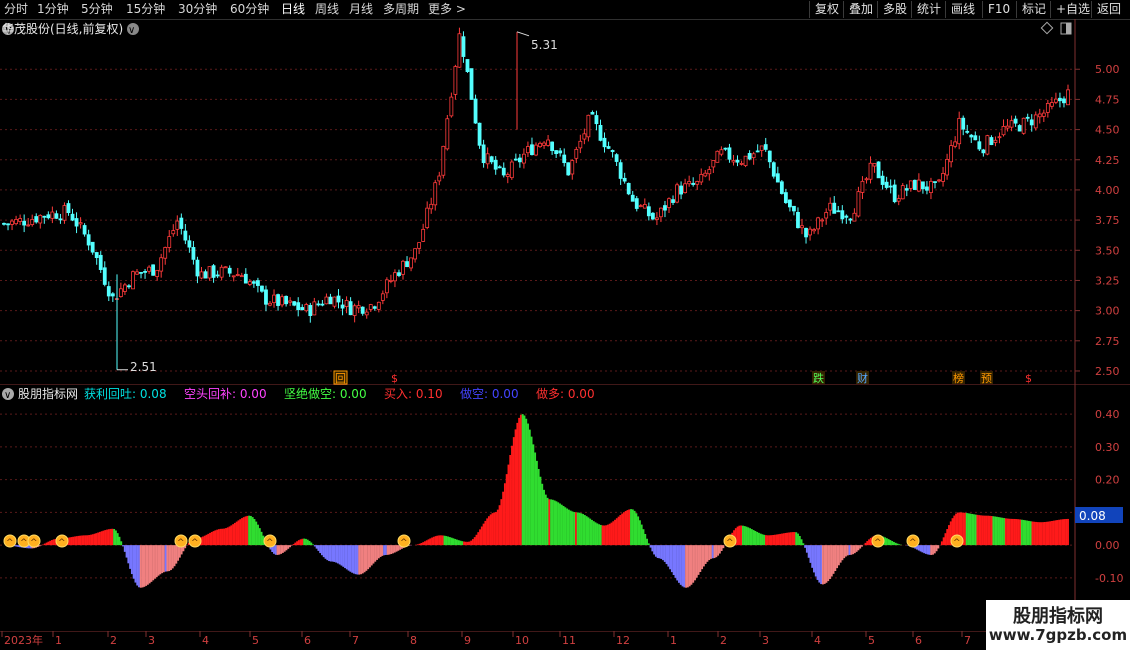 This screenshot has height=650, width=1130. Describe the element at coordinates (7, 395) in the screenshot. I see `indicator-menu-glyph: ∨` at that location.